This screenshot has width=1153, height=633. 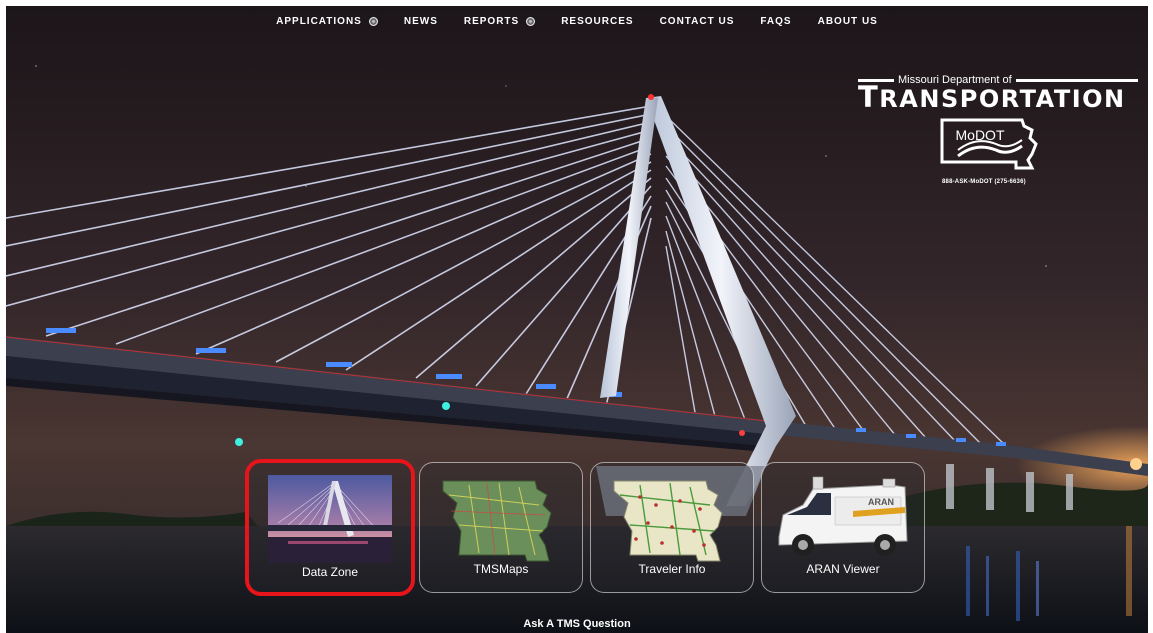 I want to click on nav-about-us-label: ABOUT US, so click(x=847, y=21).